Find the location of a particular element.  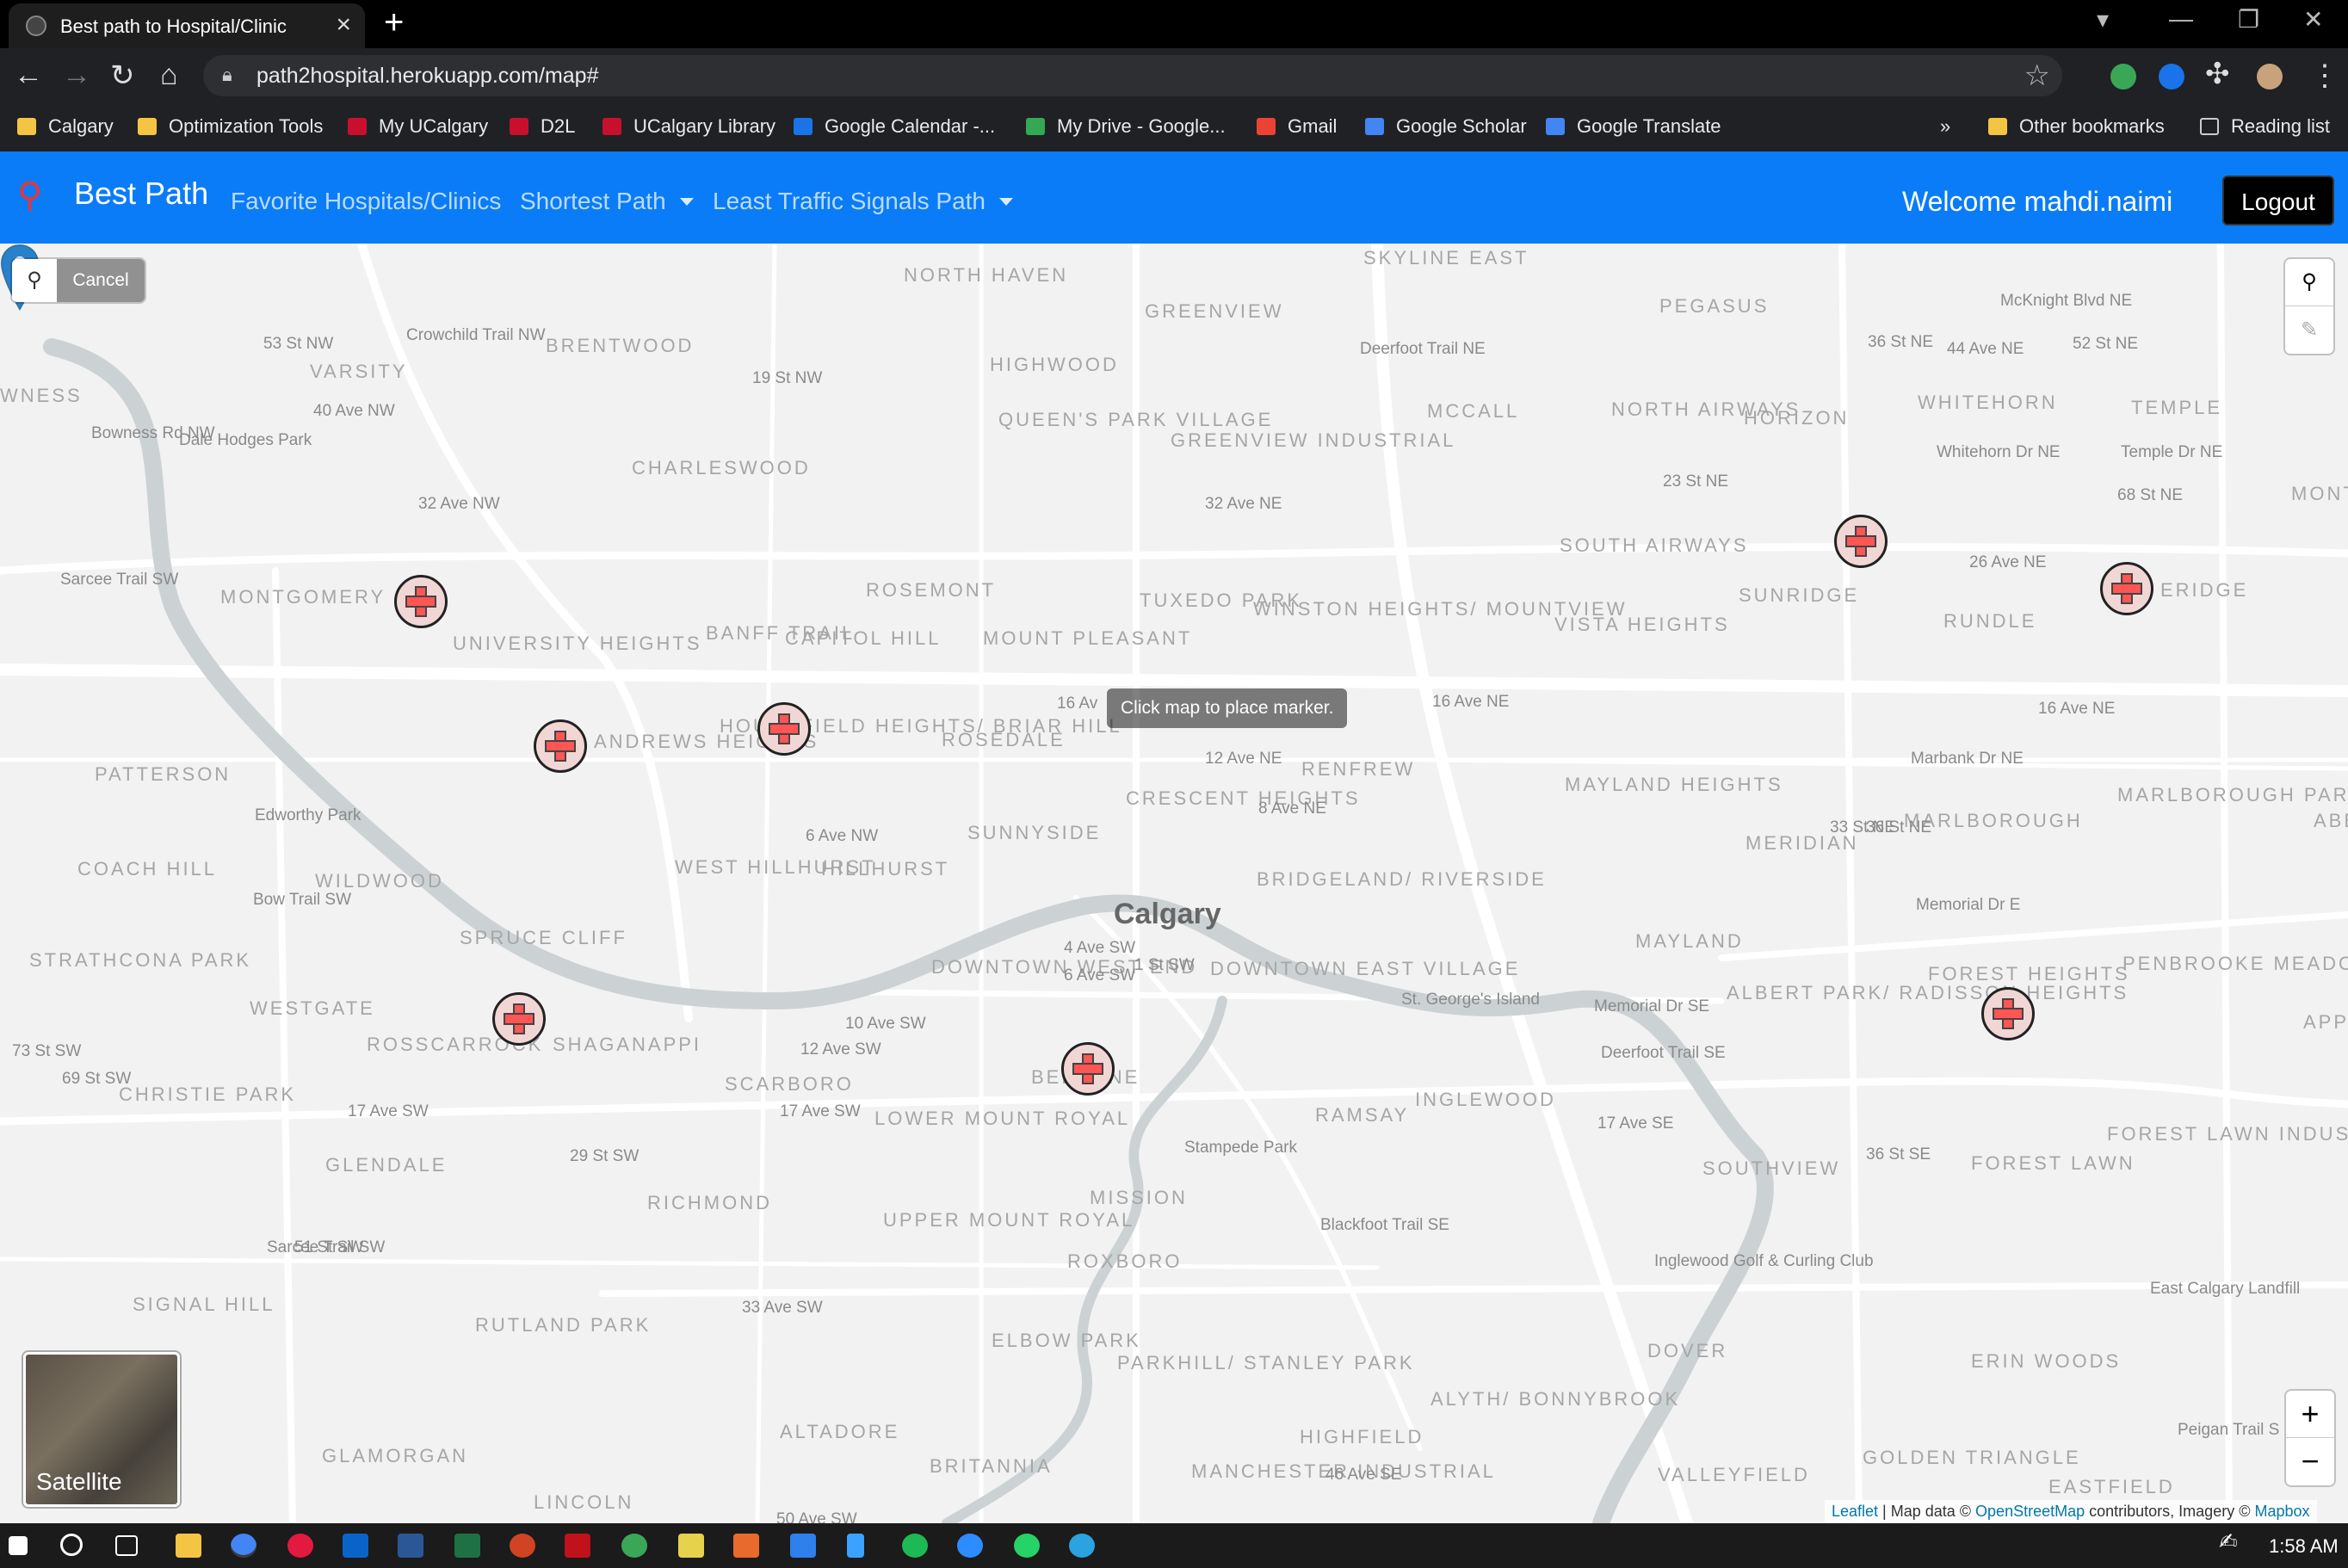

powerpoint-icon is located at coordinates (522, 1546).